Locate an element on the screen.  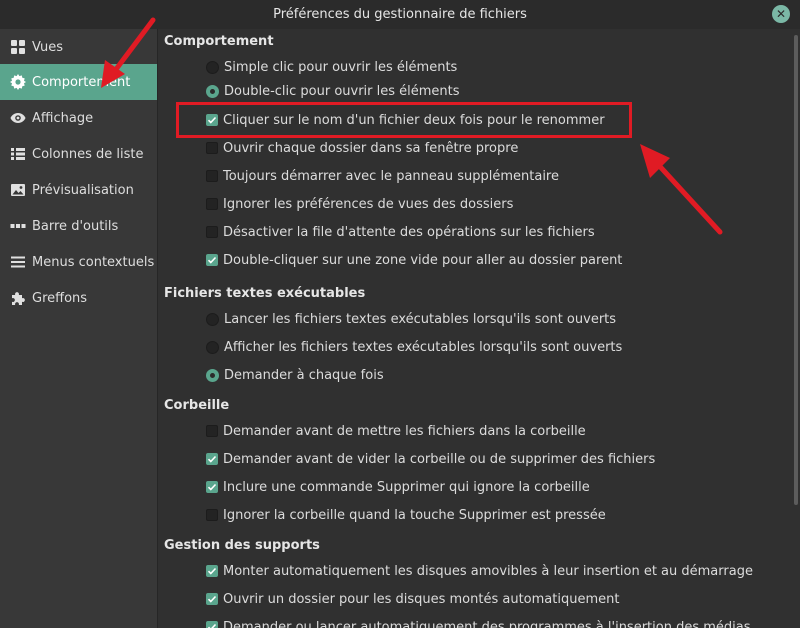
sidebar-item-greffons: Greffons is located at coordinates (78, 298).